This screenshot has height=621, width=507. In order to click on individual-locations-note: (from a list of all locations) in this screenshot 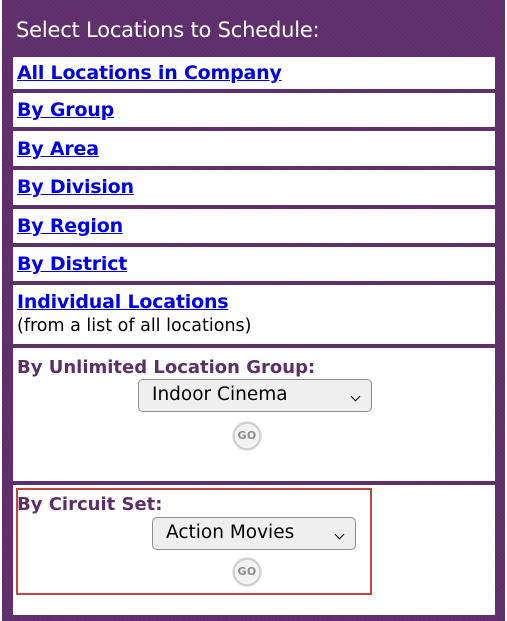, I will do `click(134, 326)`.